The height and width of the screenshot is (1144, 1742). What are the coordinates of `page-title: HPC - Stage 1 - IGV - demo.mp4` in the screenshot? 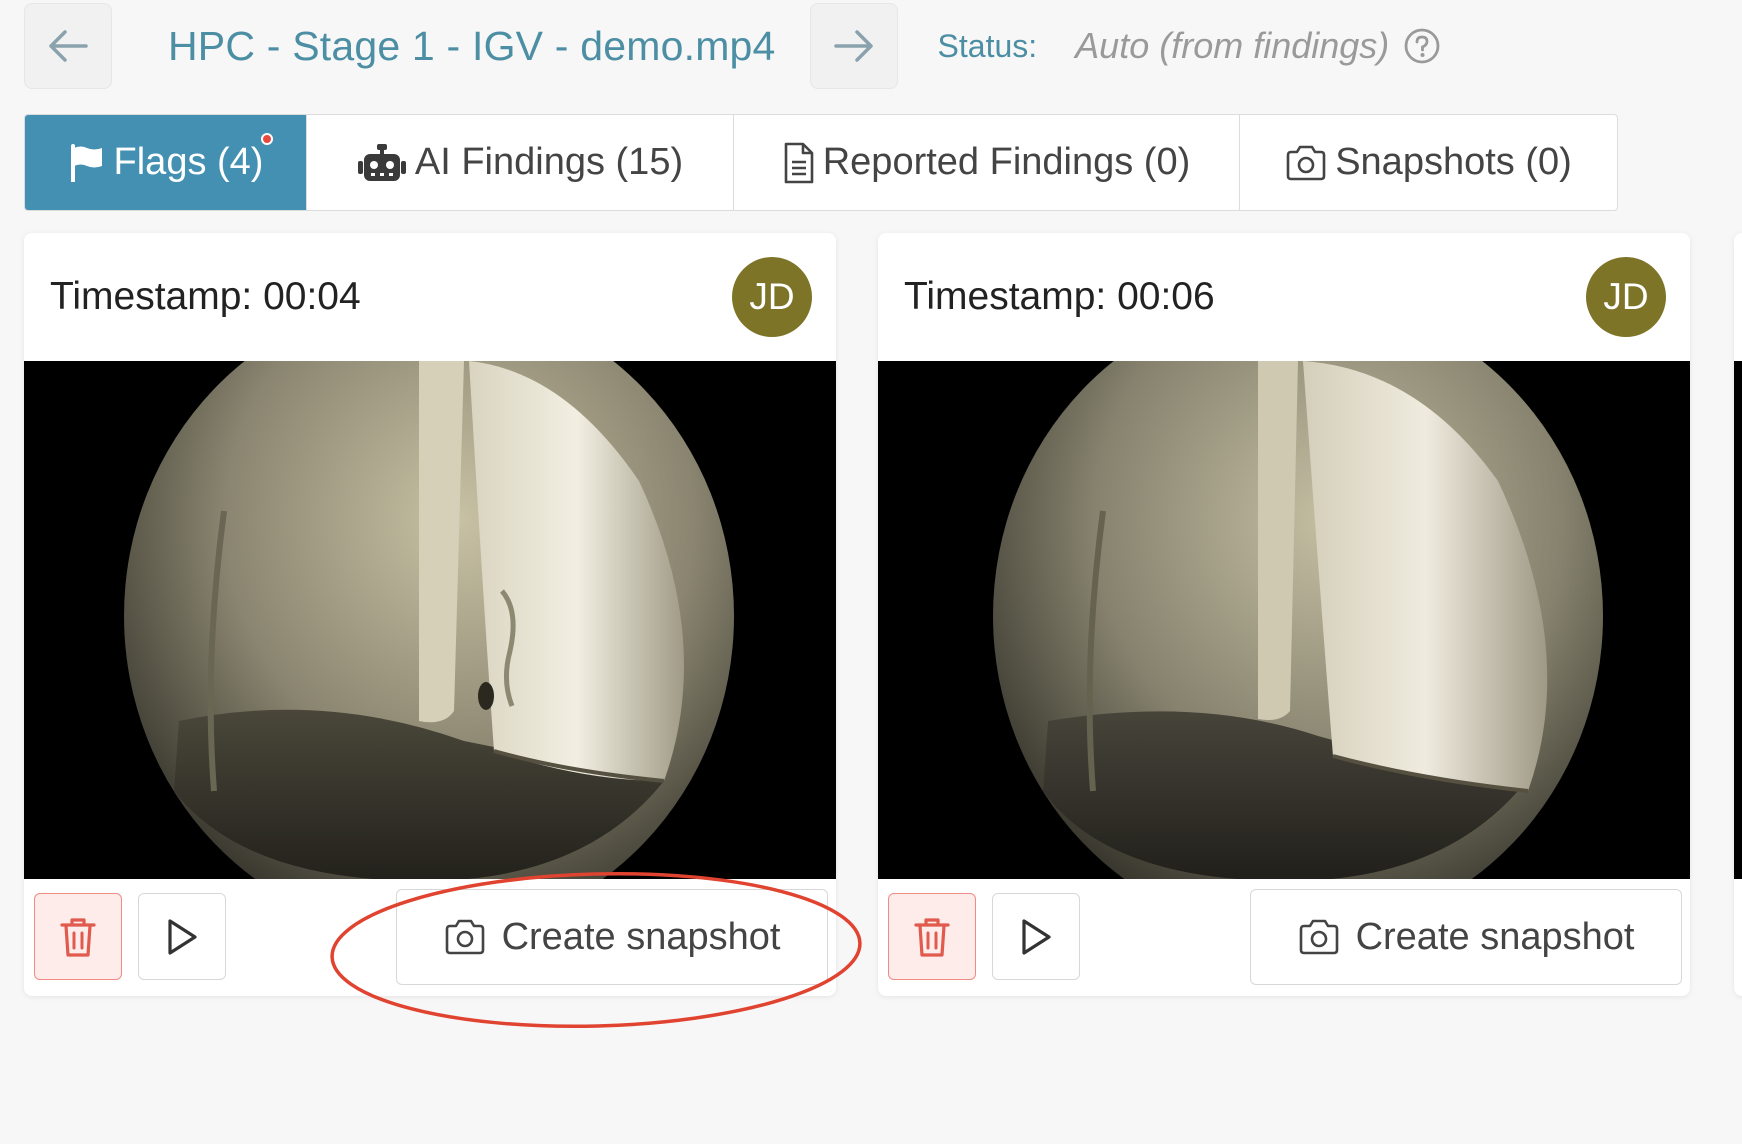 It's located at (472, 45).